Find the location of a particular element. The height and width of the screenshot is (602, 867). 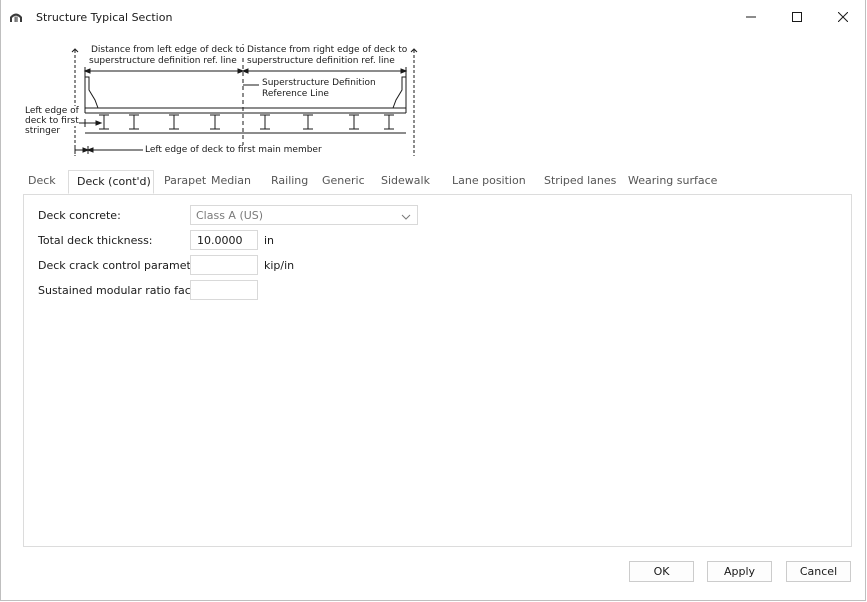

total-deck-thickness-value: 10.0000 is located at coordinates (220, 240).